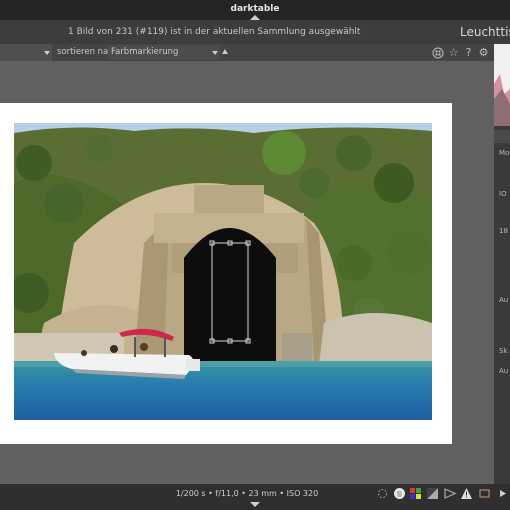 The height and width of the screenshot is (510, 510). Describe the element at coordinates (399, 493) in the screenshot. I see `color-assessment-icon` at that location.